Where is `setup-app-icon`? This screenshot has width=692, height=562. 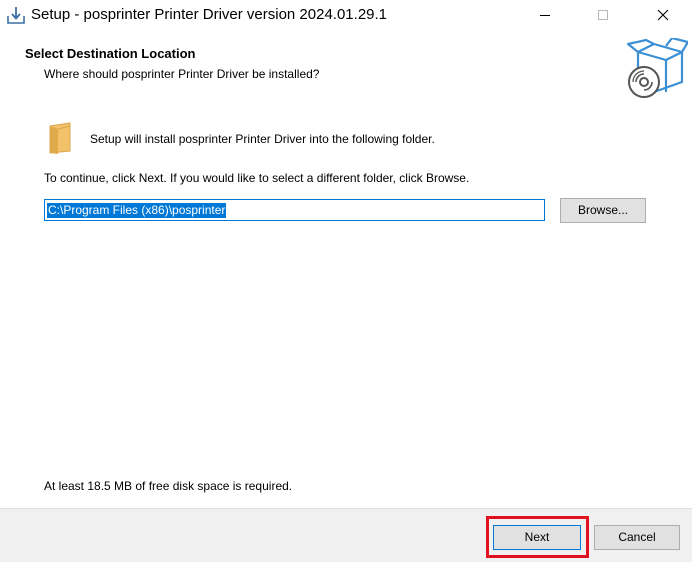 setup-app-icon is located at coordinates (16, 15).